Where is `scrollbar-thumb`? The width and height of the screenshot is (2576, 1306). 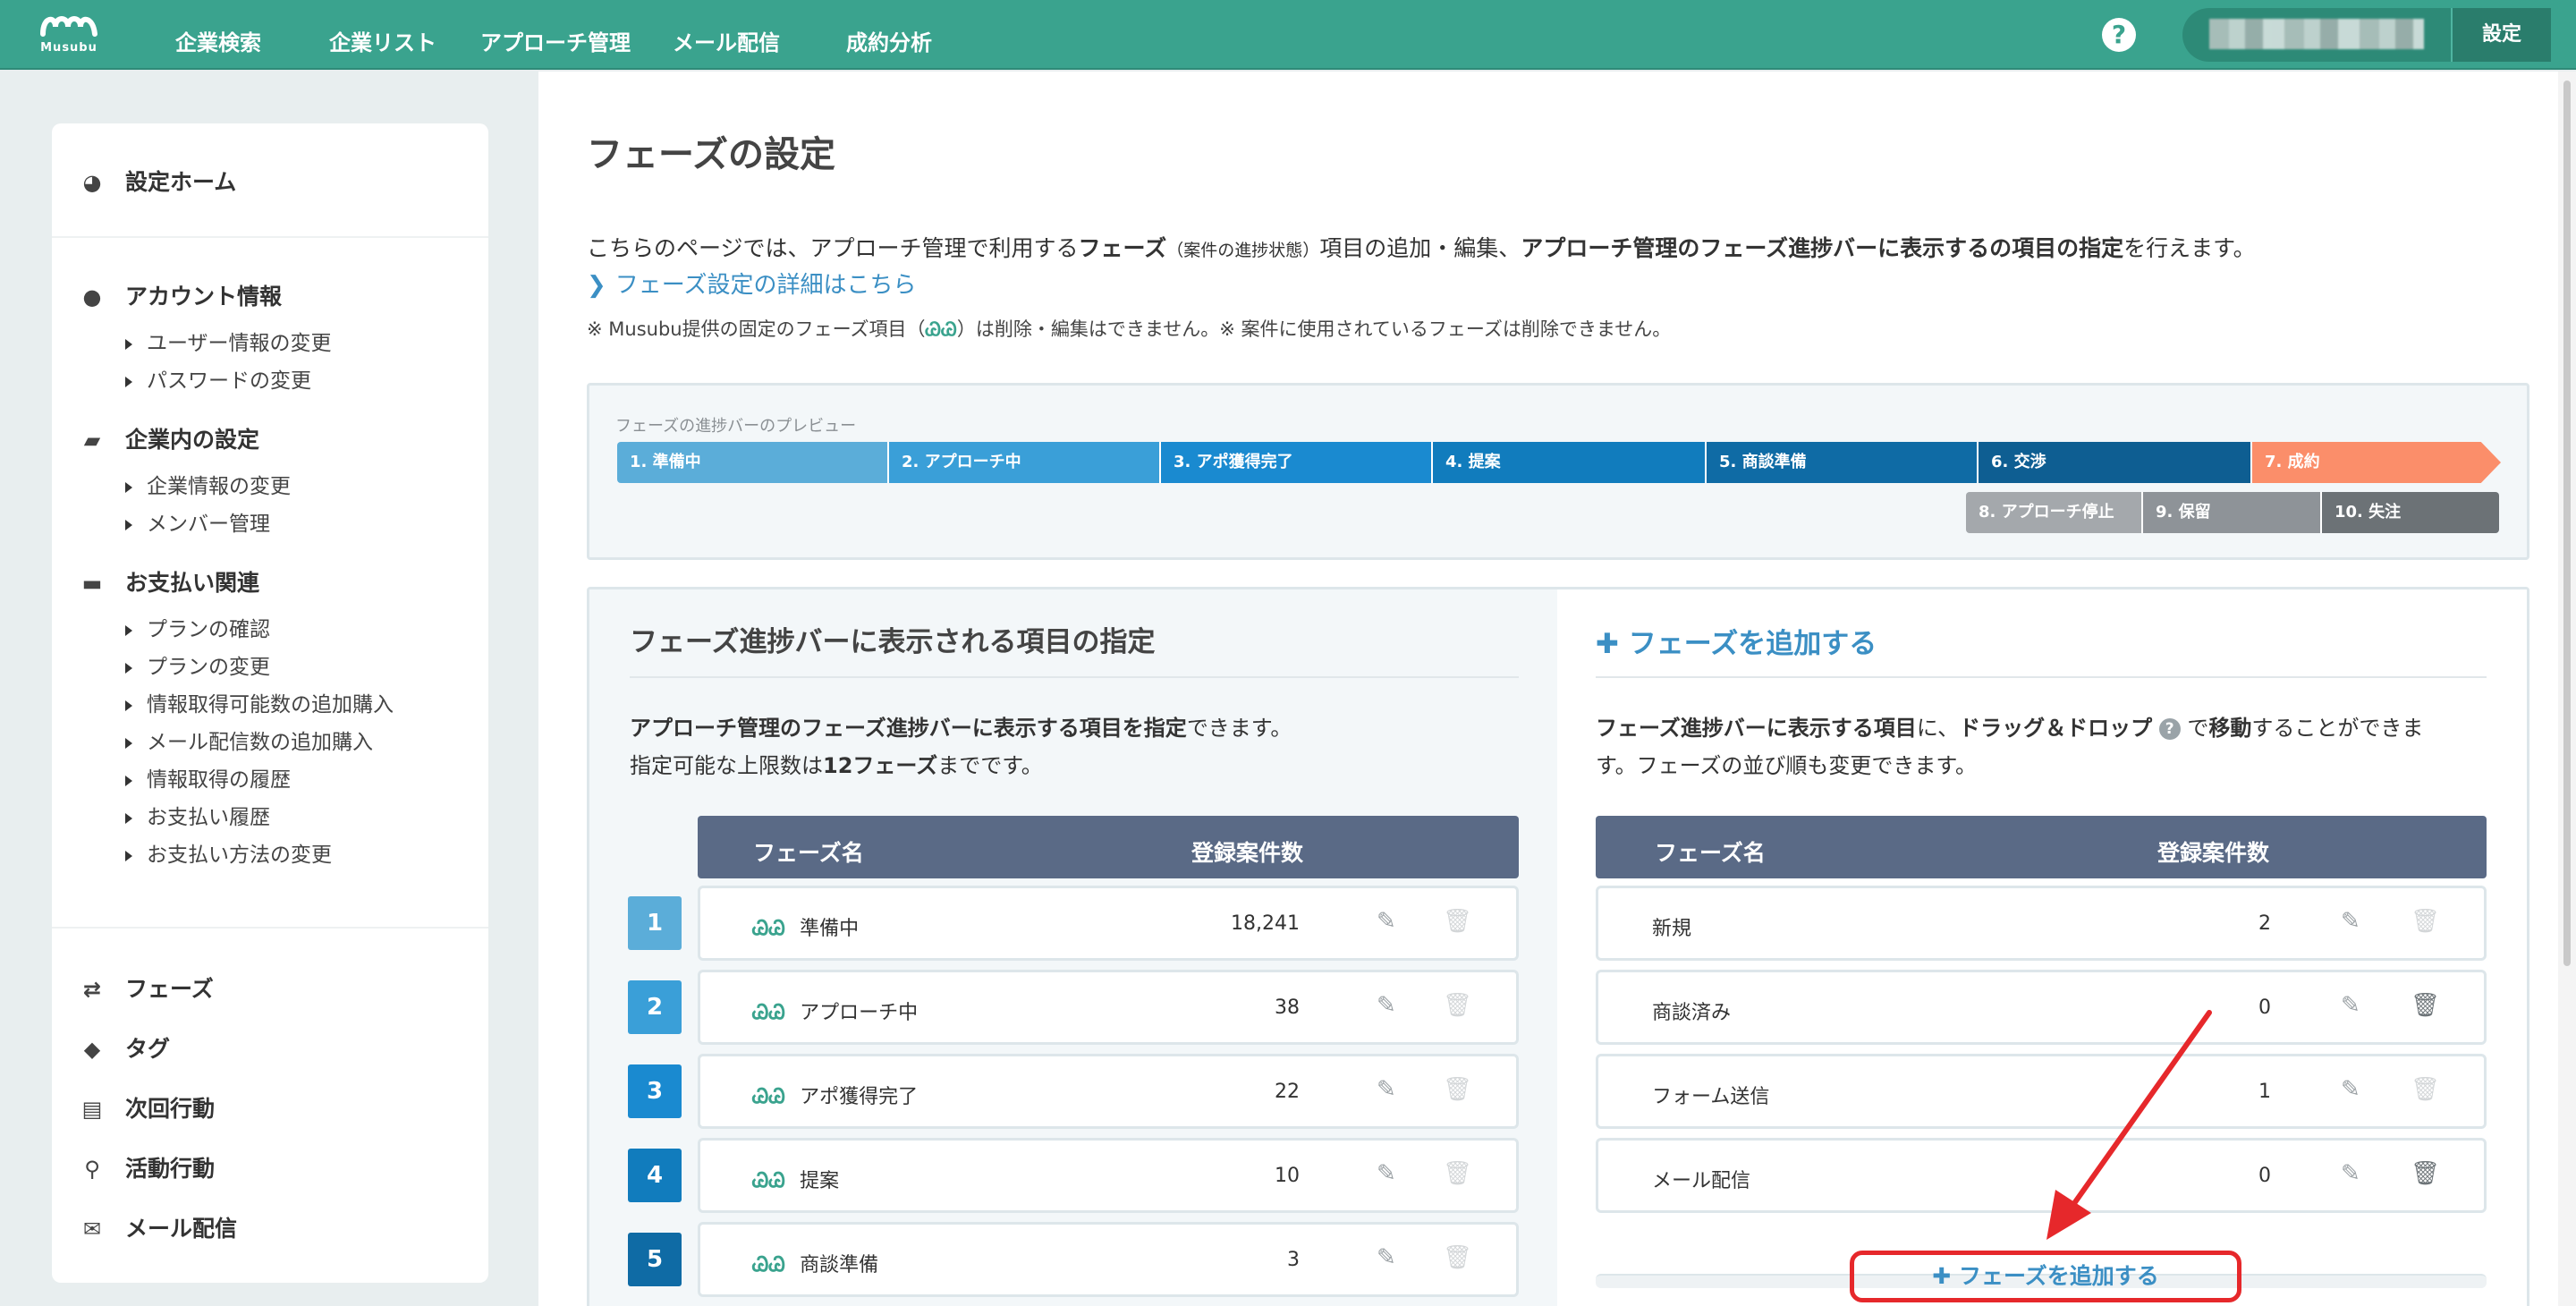
scrollbar-thumb is located at coordinates (2567, 523).